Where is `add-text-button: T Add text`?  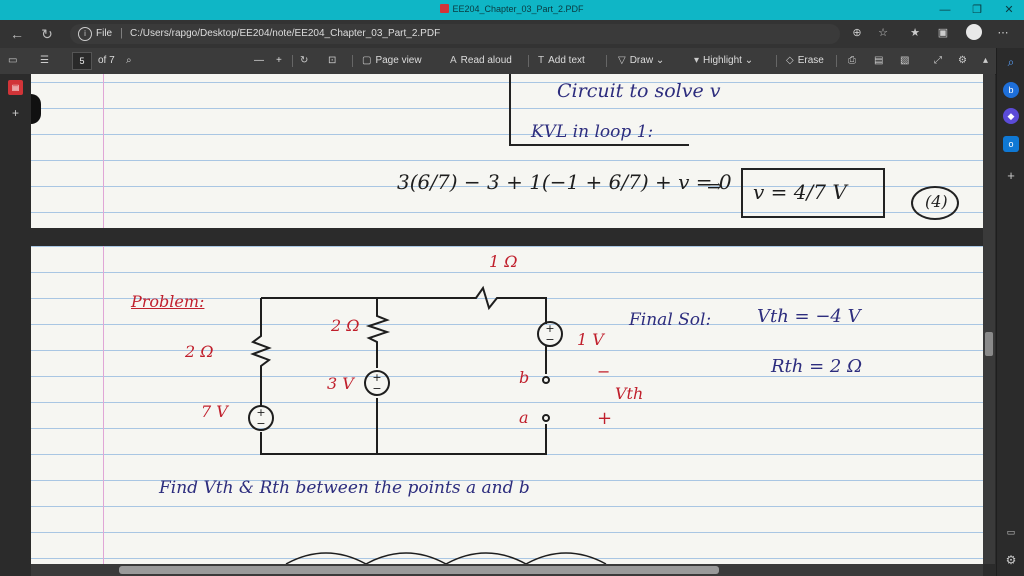
add-text-button: T Add text is located at coordinates (561, 61).